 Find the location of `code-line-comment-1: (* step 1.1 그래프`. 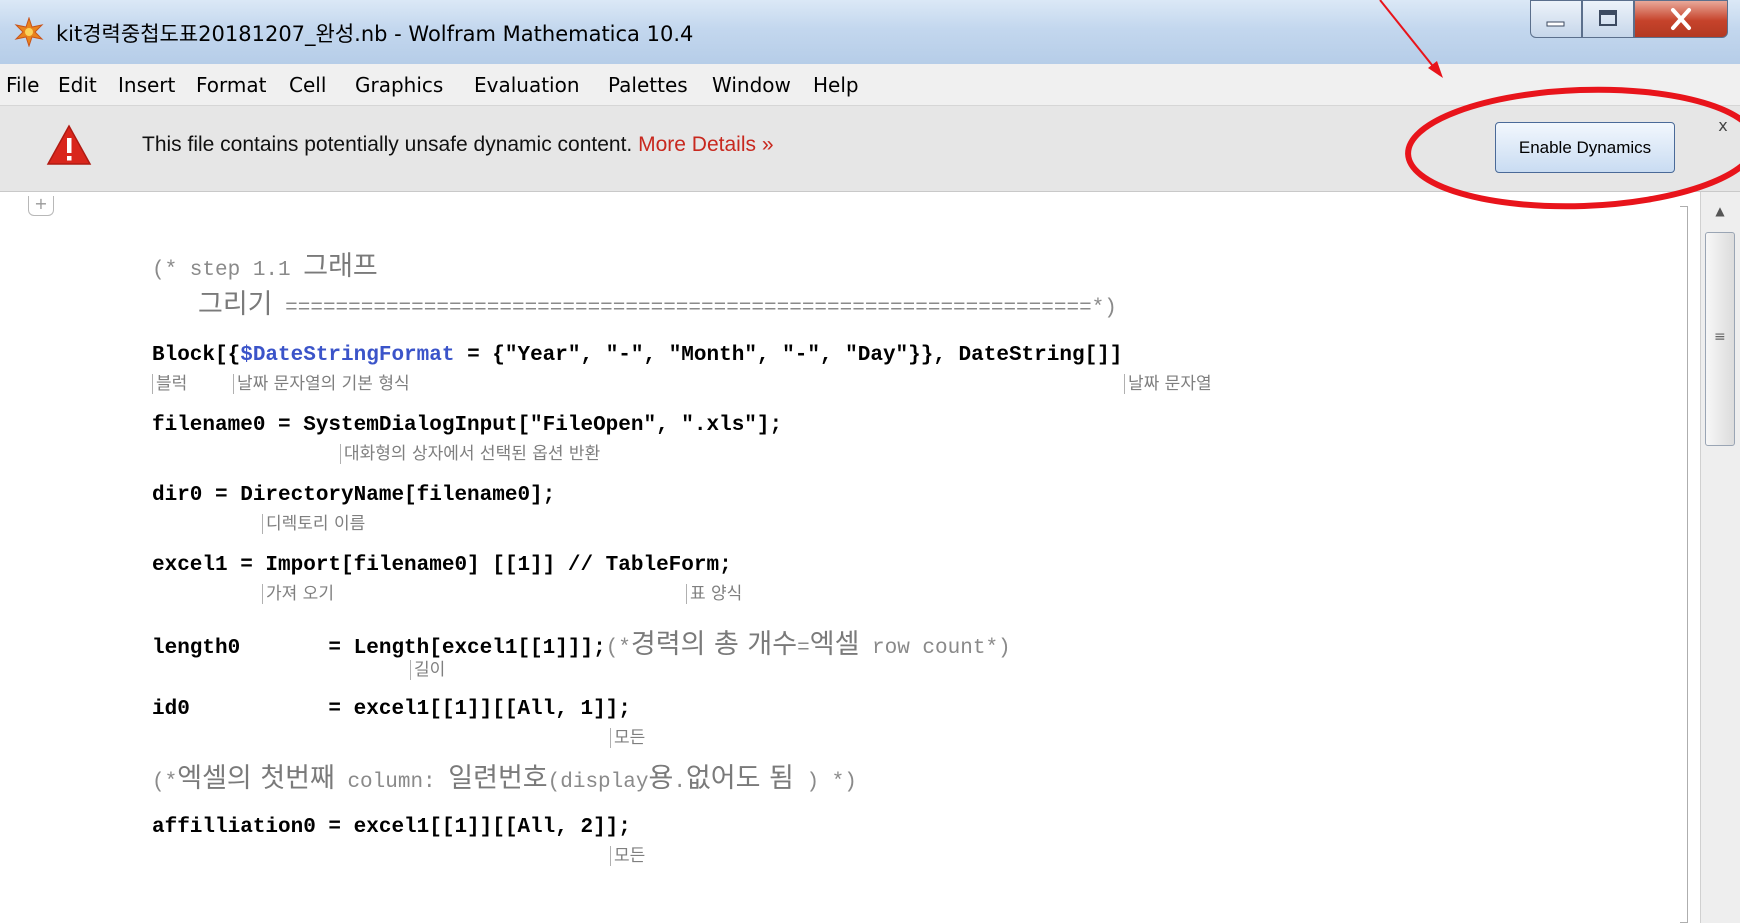

code-line-comment-1: (* step 1.1 그래프 is located at coordinates (265, 263).